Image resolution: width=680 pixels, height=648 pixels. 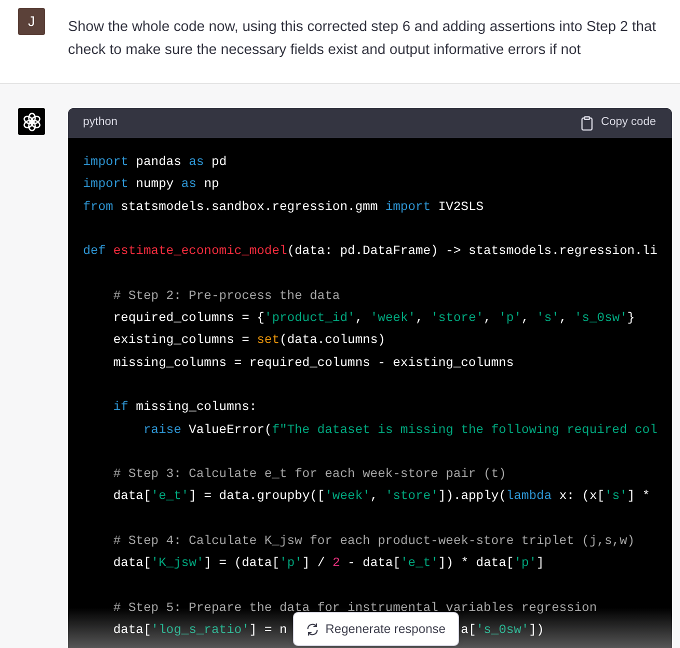 I want to click on code-line: import numpy as np, so click(x=151, y=184).